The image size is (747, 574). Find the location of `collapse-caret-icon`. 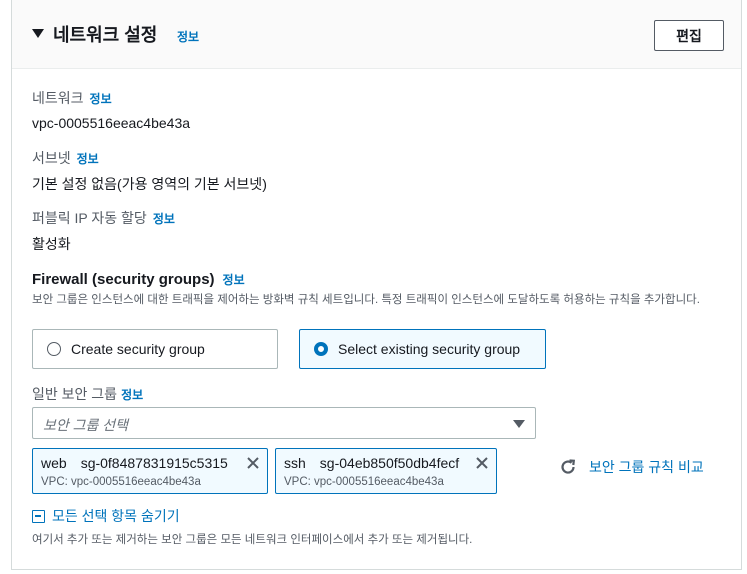

collapse-caret-icon is located at coordinates (38, 33).